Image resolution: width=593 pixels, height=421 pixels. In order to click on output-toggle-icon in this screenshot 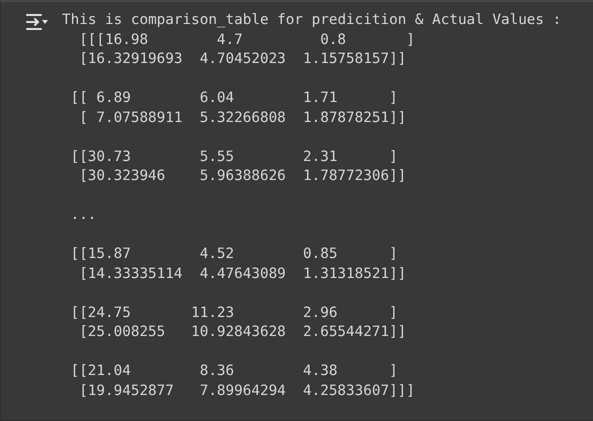, I will do `click(36, 22)`.